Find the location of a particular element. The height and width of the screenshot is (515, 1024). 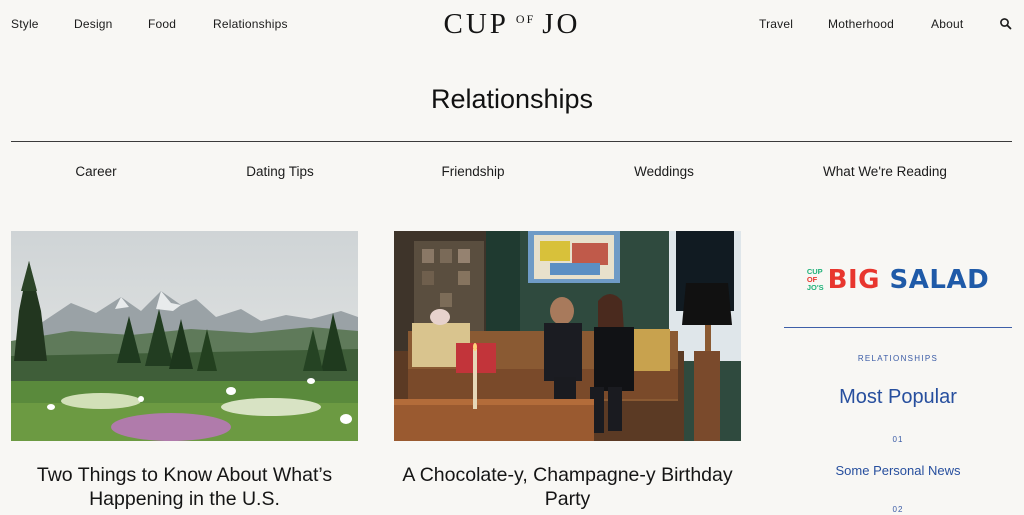

nav-style: Style is located at coordinates (25, 24).